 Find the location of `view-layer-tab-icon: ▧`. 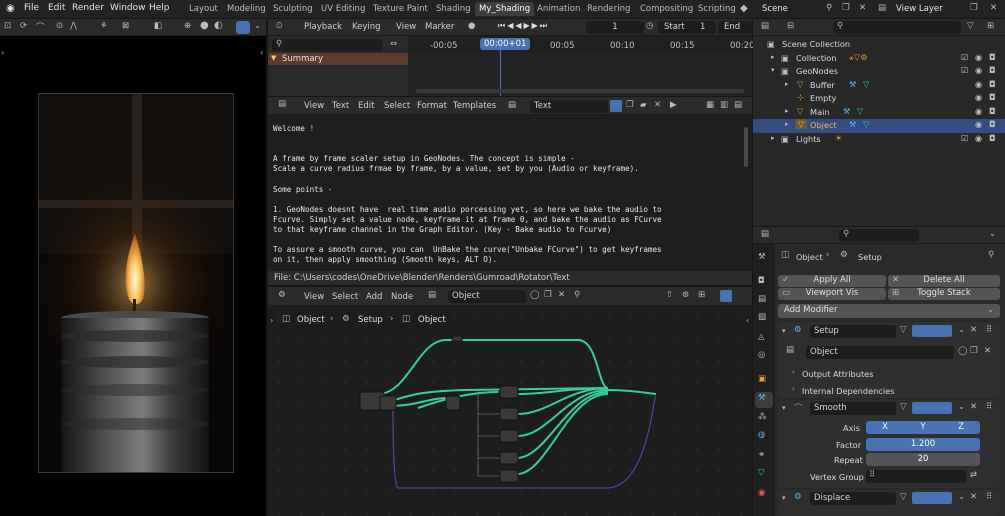

view-layer-tab-icon: ▧ is located at coordinates (762, 317).